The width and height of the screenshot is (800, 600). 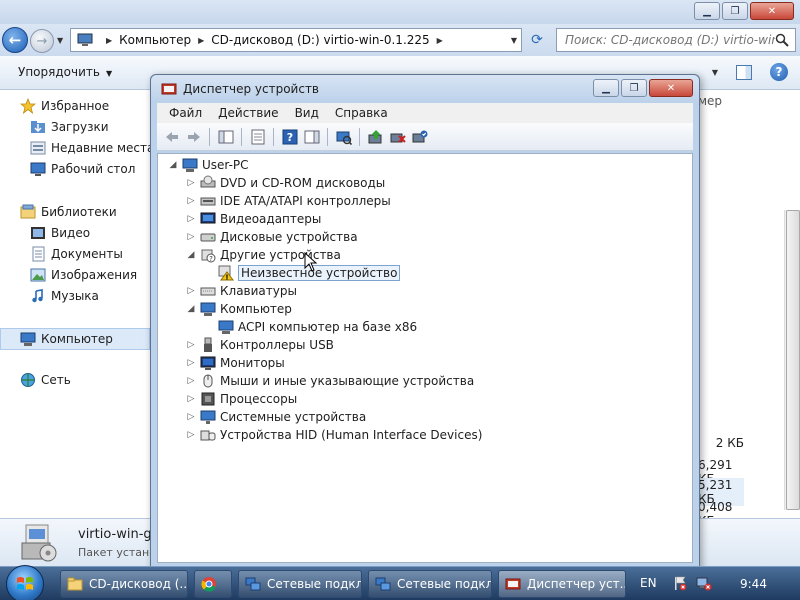 What do you see at coordinates (93, 169) in the screenshot?
I see `nav-item-label: Рабочий стол` at bounding box center [93, 169].